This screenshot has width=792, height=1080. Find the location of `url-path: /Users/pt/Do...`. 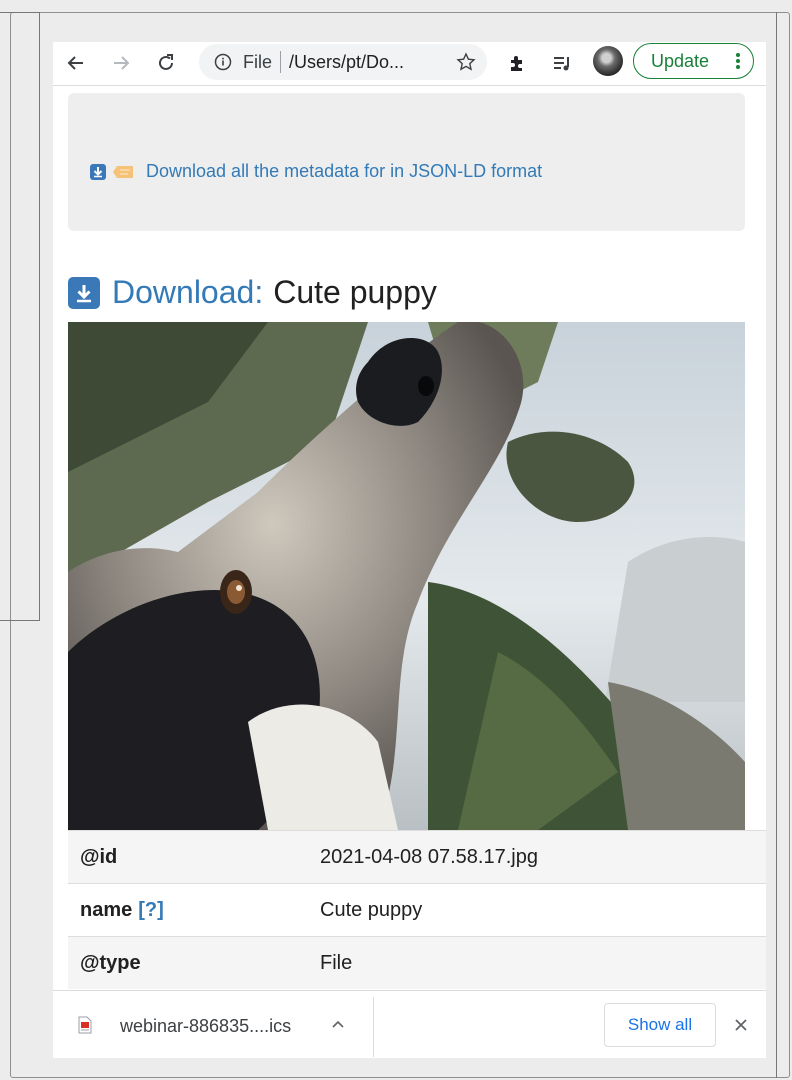

url-path: /Users/pt/Do... is located at coordinates (347, 61).